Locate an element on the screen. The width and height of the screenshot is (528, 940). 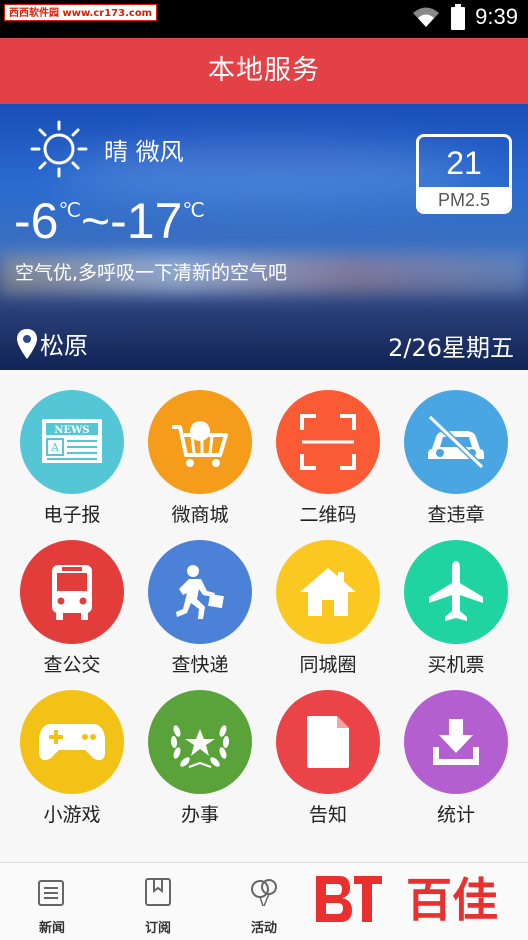
service-affairs: 办事 is located at coordinates (200, 748).